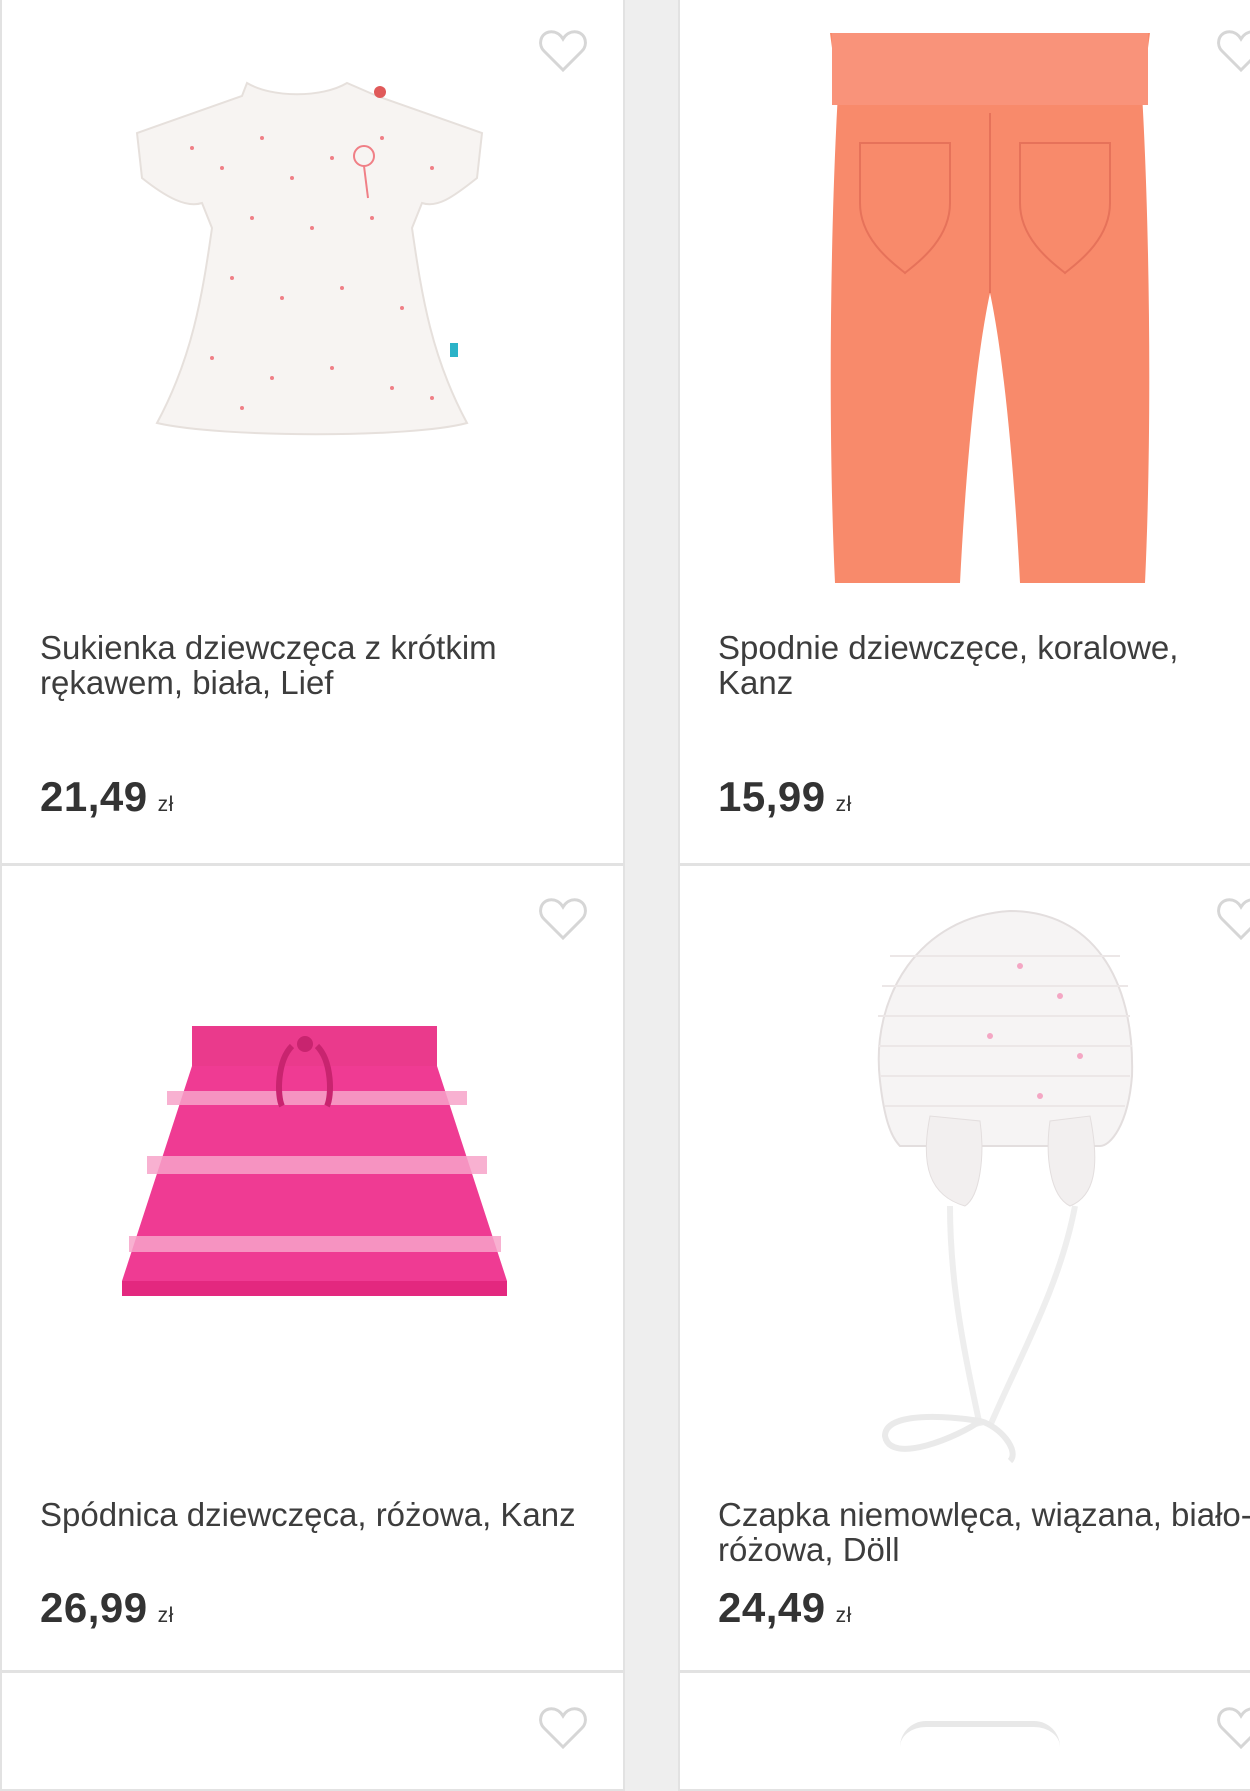  Describe the element at coordinates (984, 665) in the screenshot. I see `product-title: Spodnie dziewczęce, koralowe, Kanz` at that location.